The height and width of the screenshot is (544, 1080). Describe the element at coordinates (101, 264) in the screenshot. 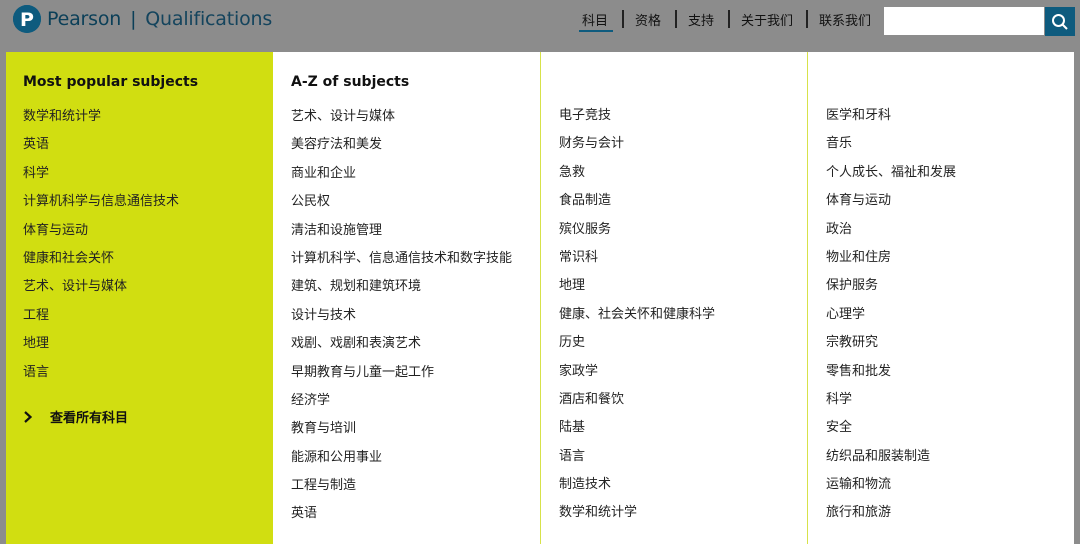

I see `list-item: 健康和社会关怀` at that location.